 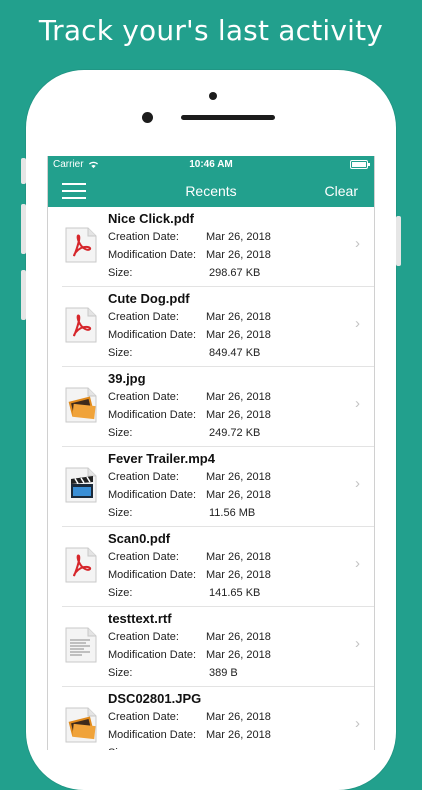 What do you see at coordinates (211, 190) in the screenshot?
I see `navigation-bar: Recents Clear` at bounding box center [211, 190].